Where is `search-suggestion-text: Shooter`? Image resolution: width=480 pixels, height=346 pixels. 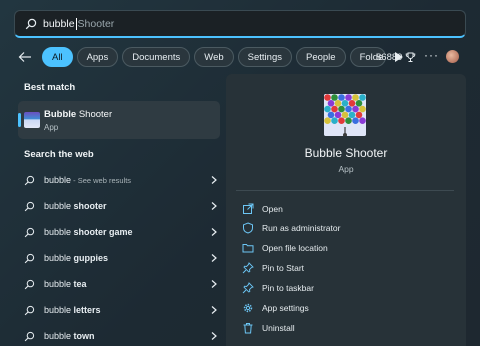
search-suggestion-text: Shooter is located at coordinates (96, 23).